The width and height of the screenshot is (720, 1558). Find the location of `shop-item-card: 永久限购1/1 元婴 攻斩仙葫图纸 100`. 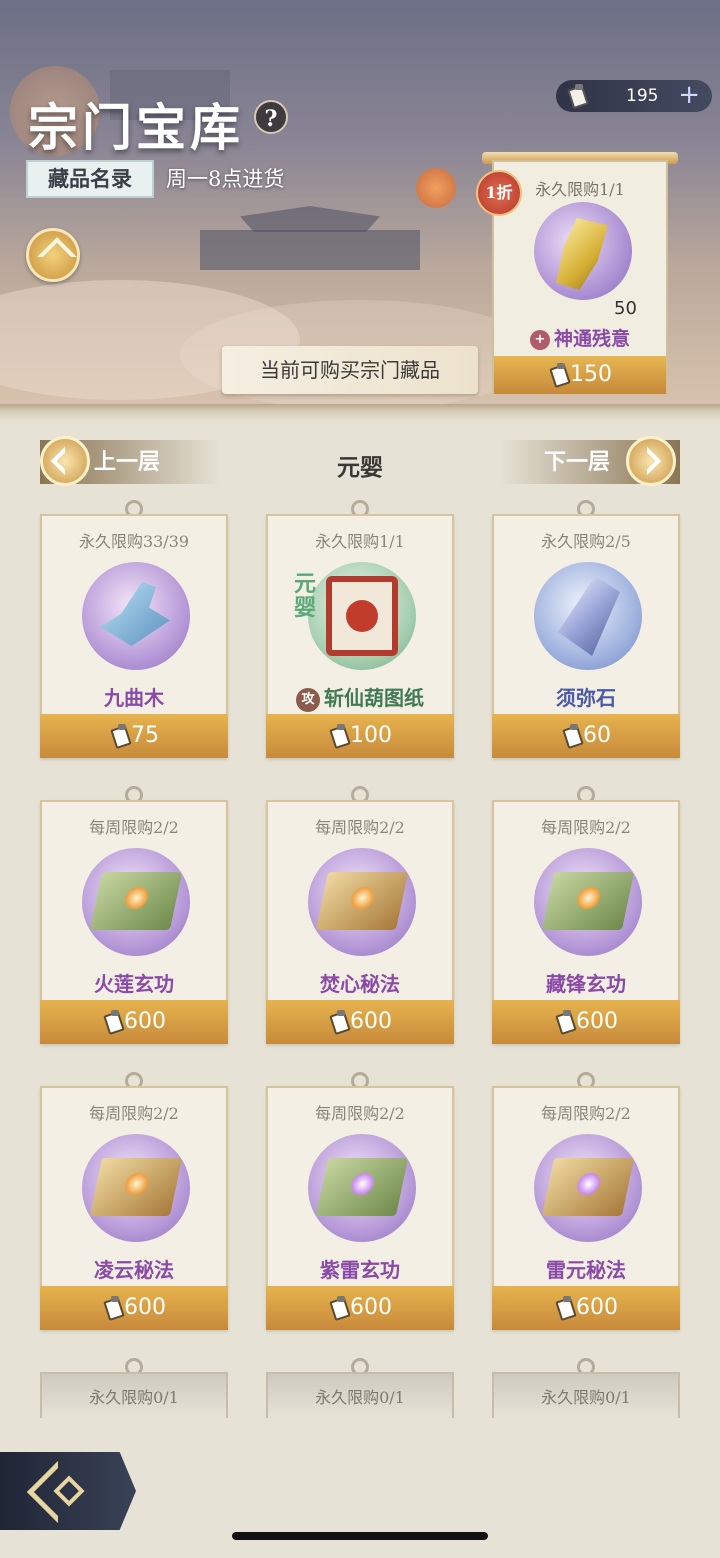

shop-item-card: 永久限购1/1 元婴 攻斩仙葫图纸 100 is located at coordinates (360, 629).